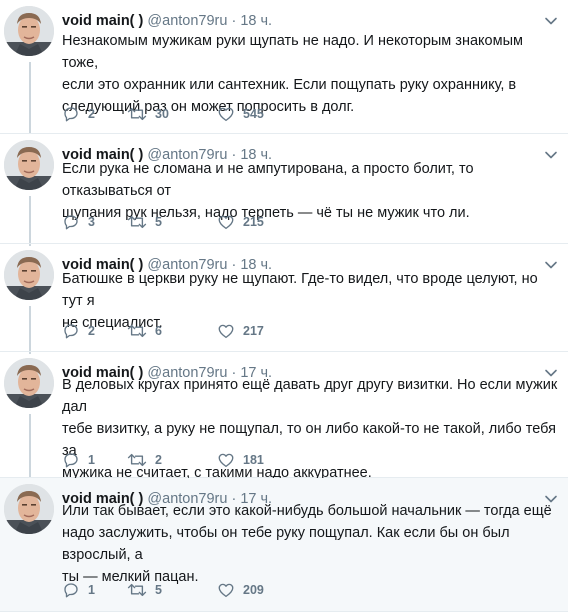 Image resolution: width=568 pixels, height=612 pixels. Describe the element at coordinates (251, 21) in the screenshot. I see `tweet-timestamp: · 18 ч.` at that location.